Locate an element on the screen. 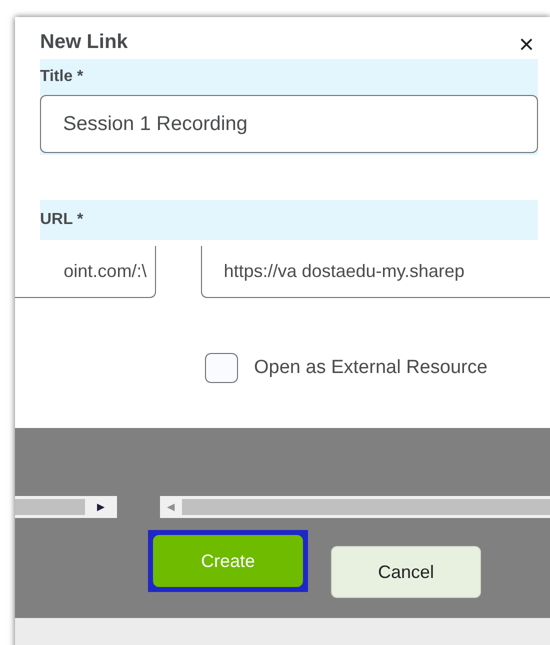 The height and width of the screenshot is (645, 550). url-field: https://va dostaedu-my.sharep is located at coordinates (375, 272).